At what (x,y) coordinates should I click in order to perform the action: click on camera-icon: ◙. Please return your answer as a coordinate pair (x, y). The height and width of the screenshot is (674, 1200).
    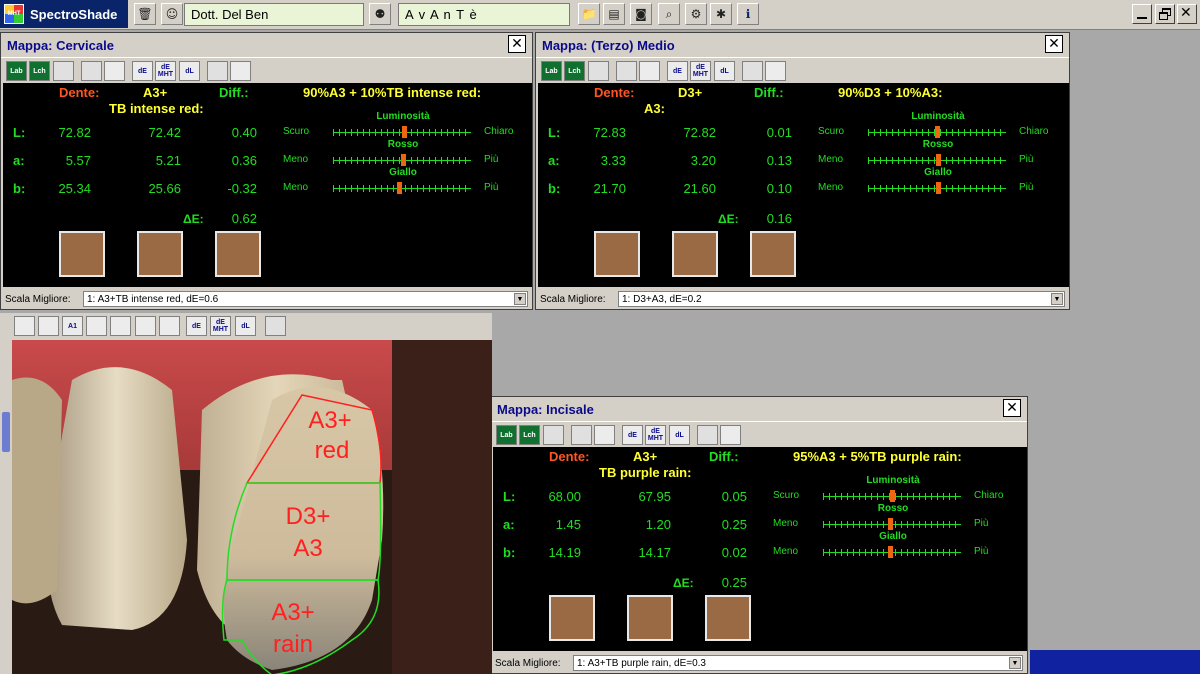
    Looking at the image, I should click on (641, 14).